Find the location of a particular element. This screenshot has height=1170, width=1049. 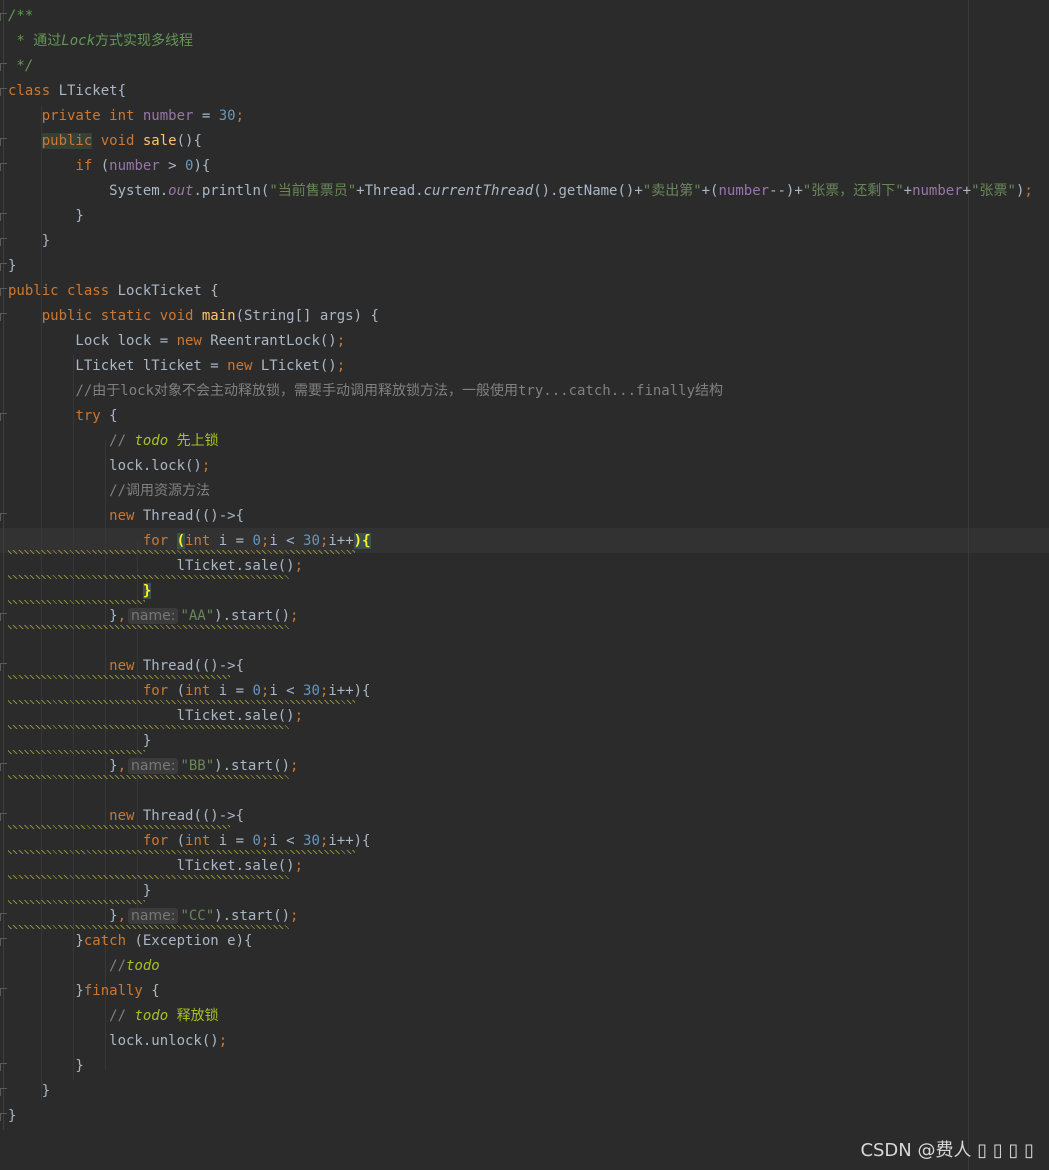

right-margin-guide is located at coordinates (968, 585).